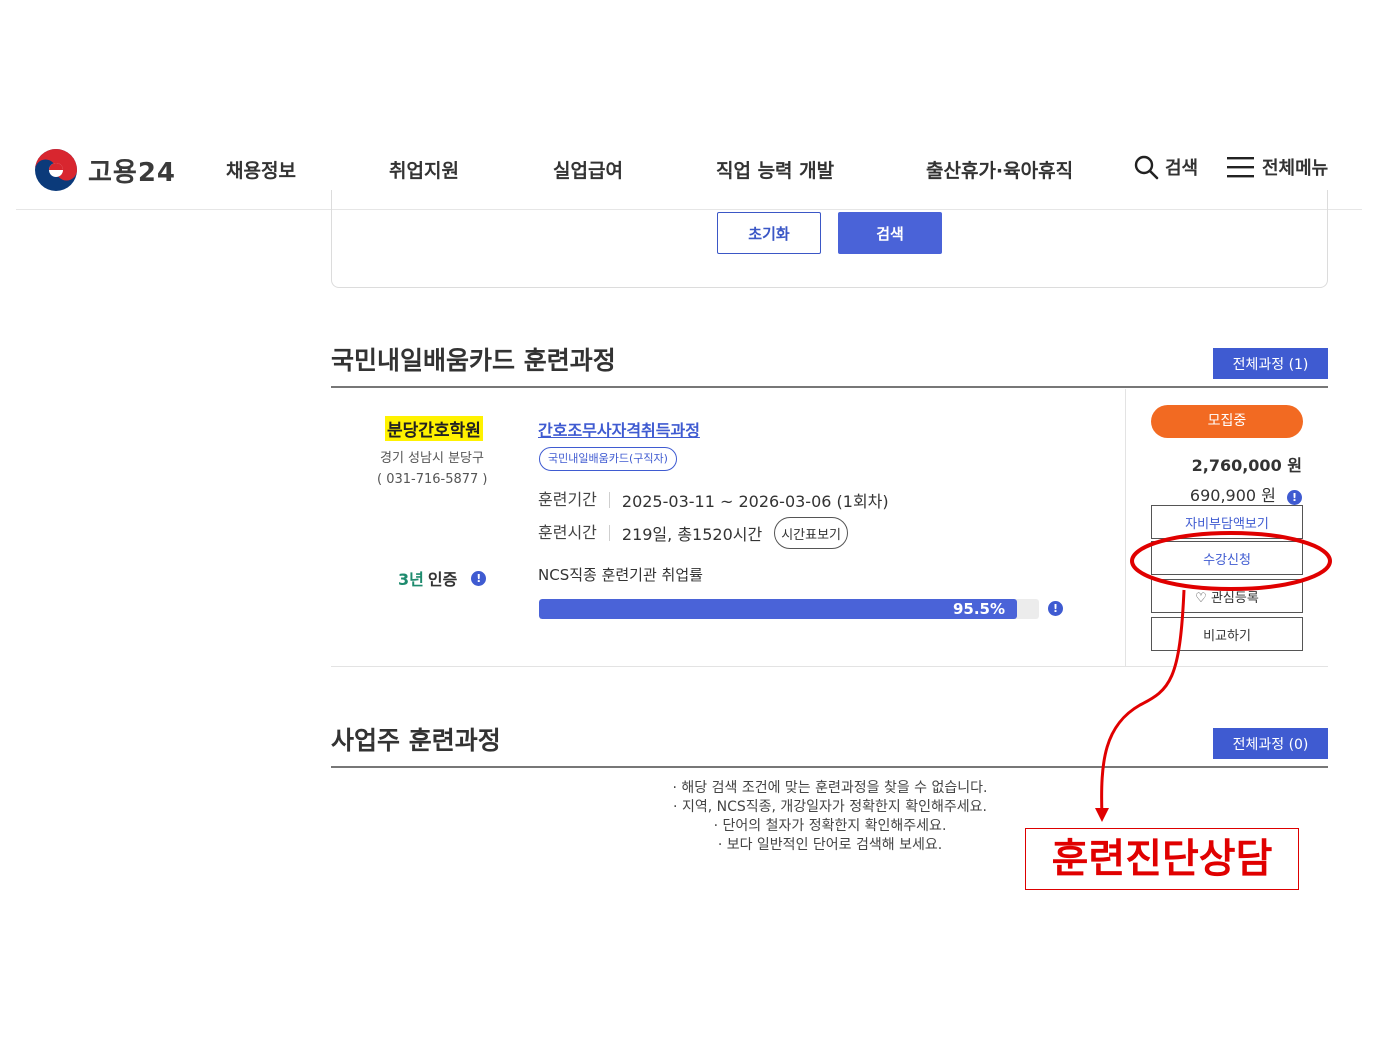 This screenshot has height=1040, width=1387. What do you see at coordinates (1162, 859) in the screenshot?
I see `annotation-label: 훈련진단상담` at bounding box center [1162, 859].